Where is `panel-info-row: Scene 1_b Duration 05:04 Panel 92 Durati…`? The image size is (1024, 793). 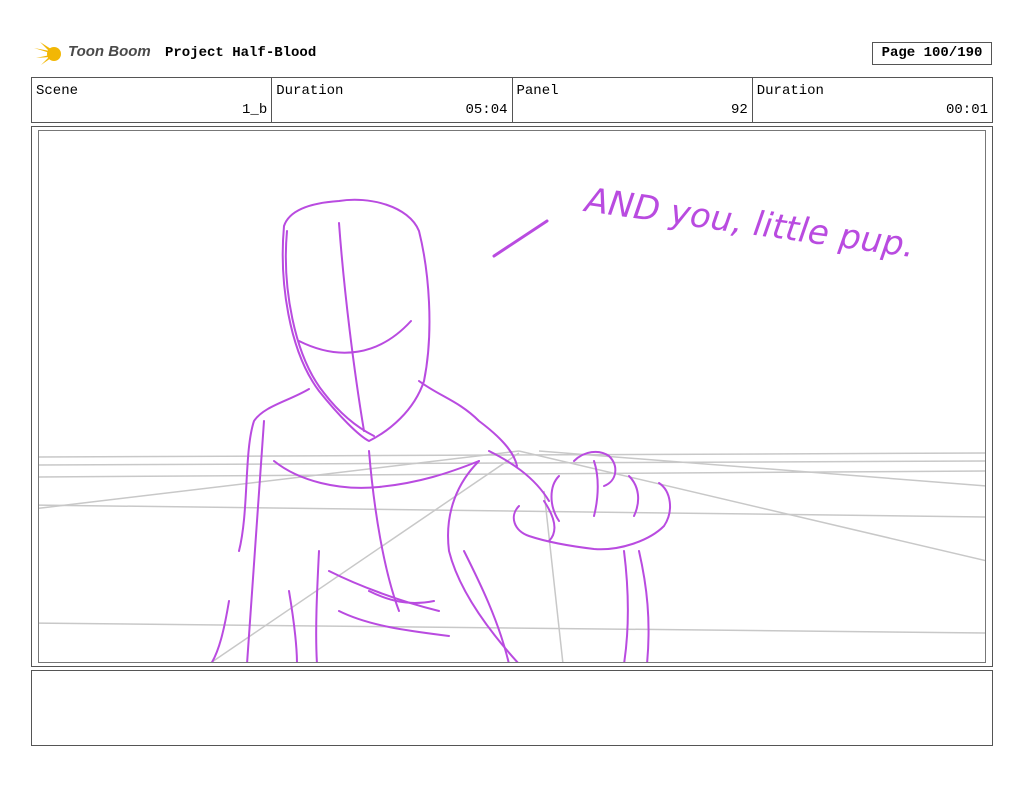 panel-info-row: Scene 1_b Duration 05:04 Panel 92 Durati… is located at coordinates (512, 100).